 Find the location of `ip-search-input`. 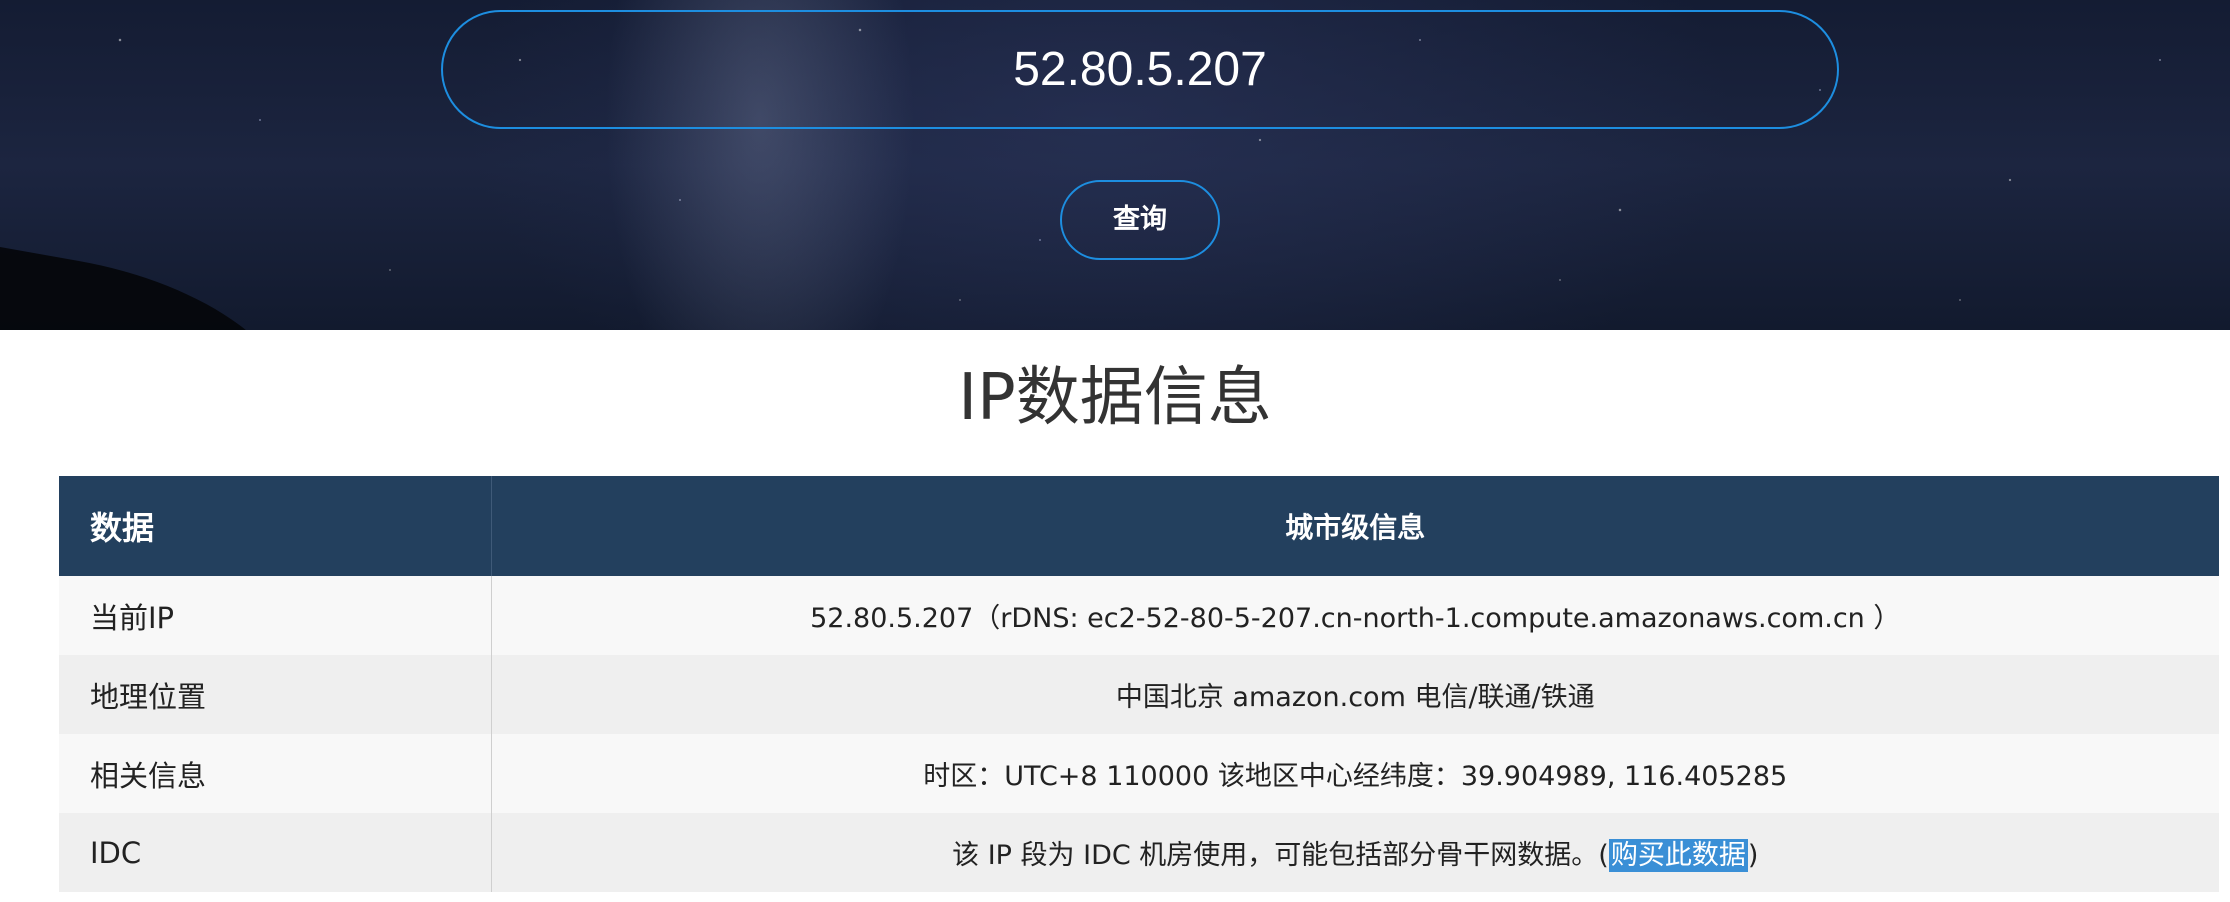

ip-search-input is located at coordinates (1140, 69).